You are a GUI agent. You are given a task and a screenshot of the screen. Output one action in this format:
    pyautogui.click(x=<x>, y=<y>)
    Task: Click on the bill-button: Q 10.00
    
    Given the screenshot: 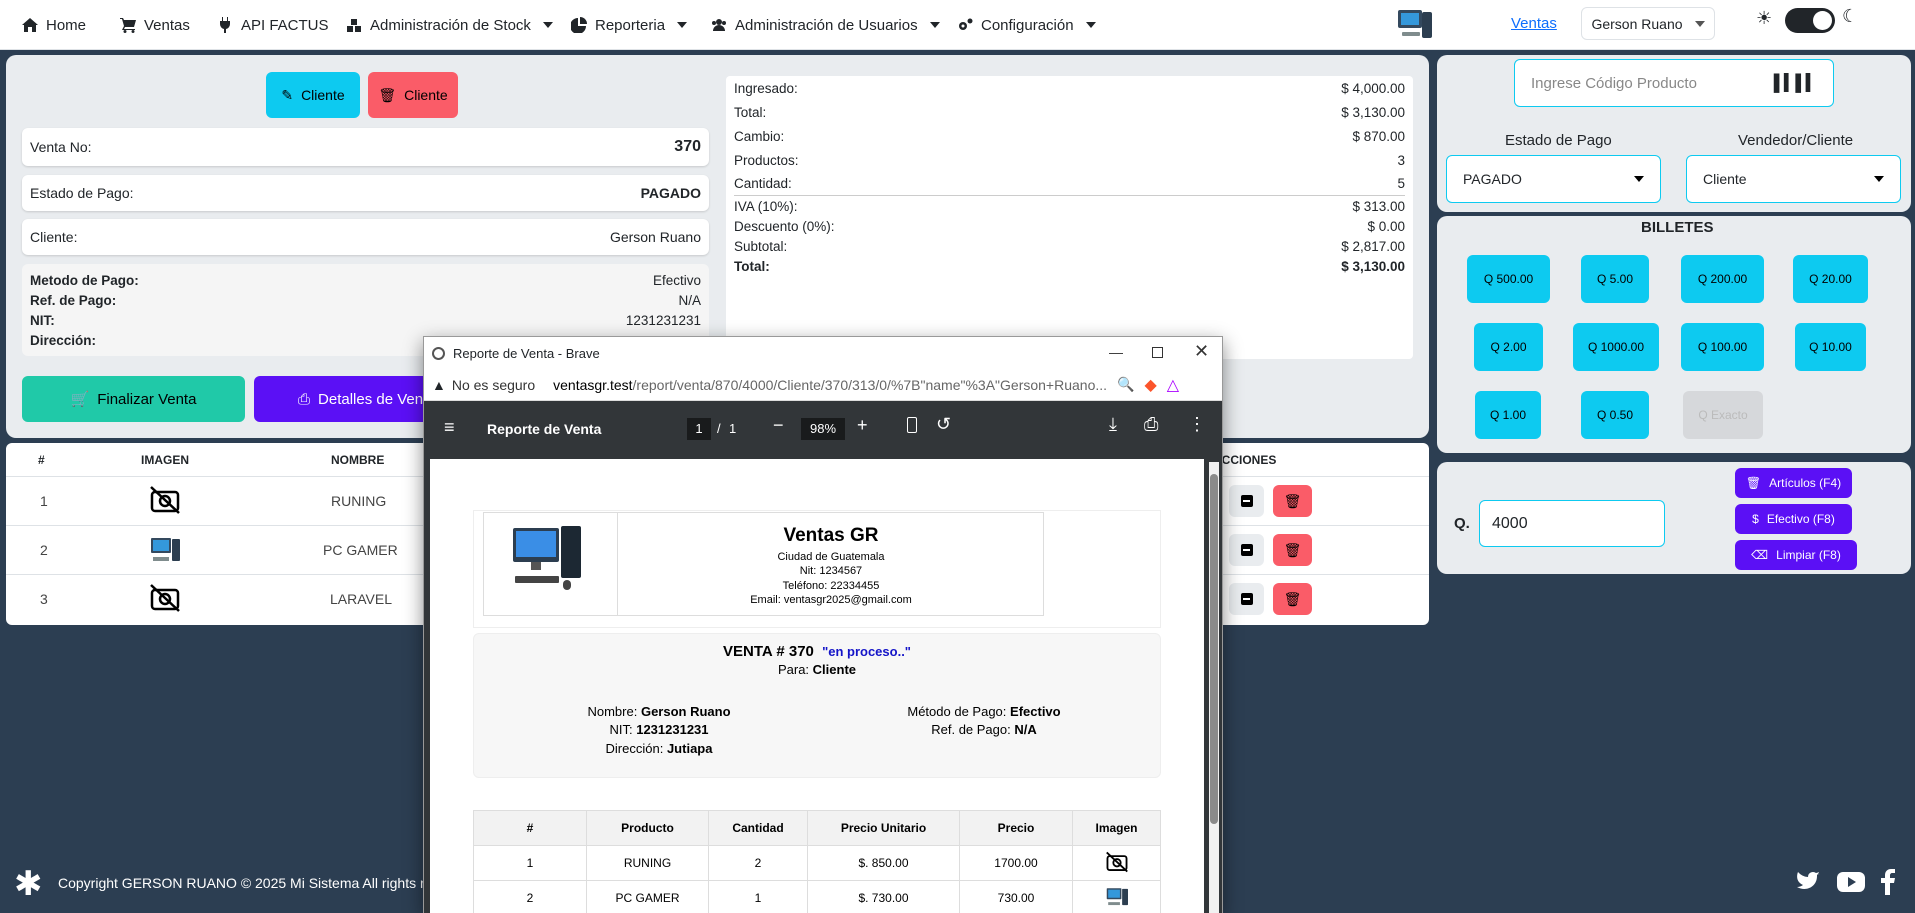 What is the action you would take?
    pyautogui.click(x=1830, y=347)
    